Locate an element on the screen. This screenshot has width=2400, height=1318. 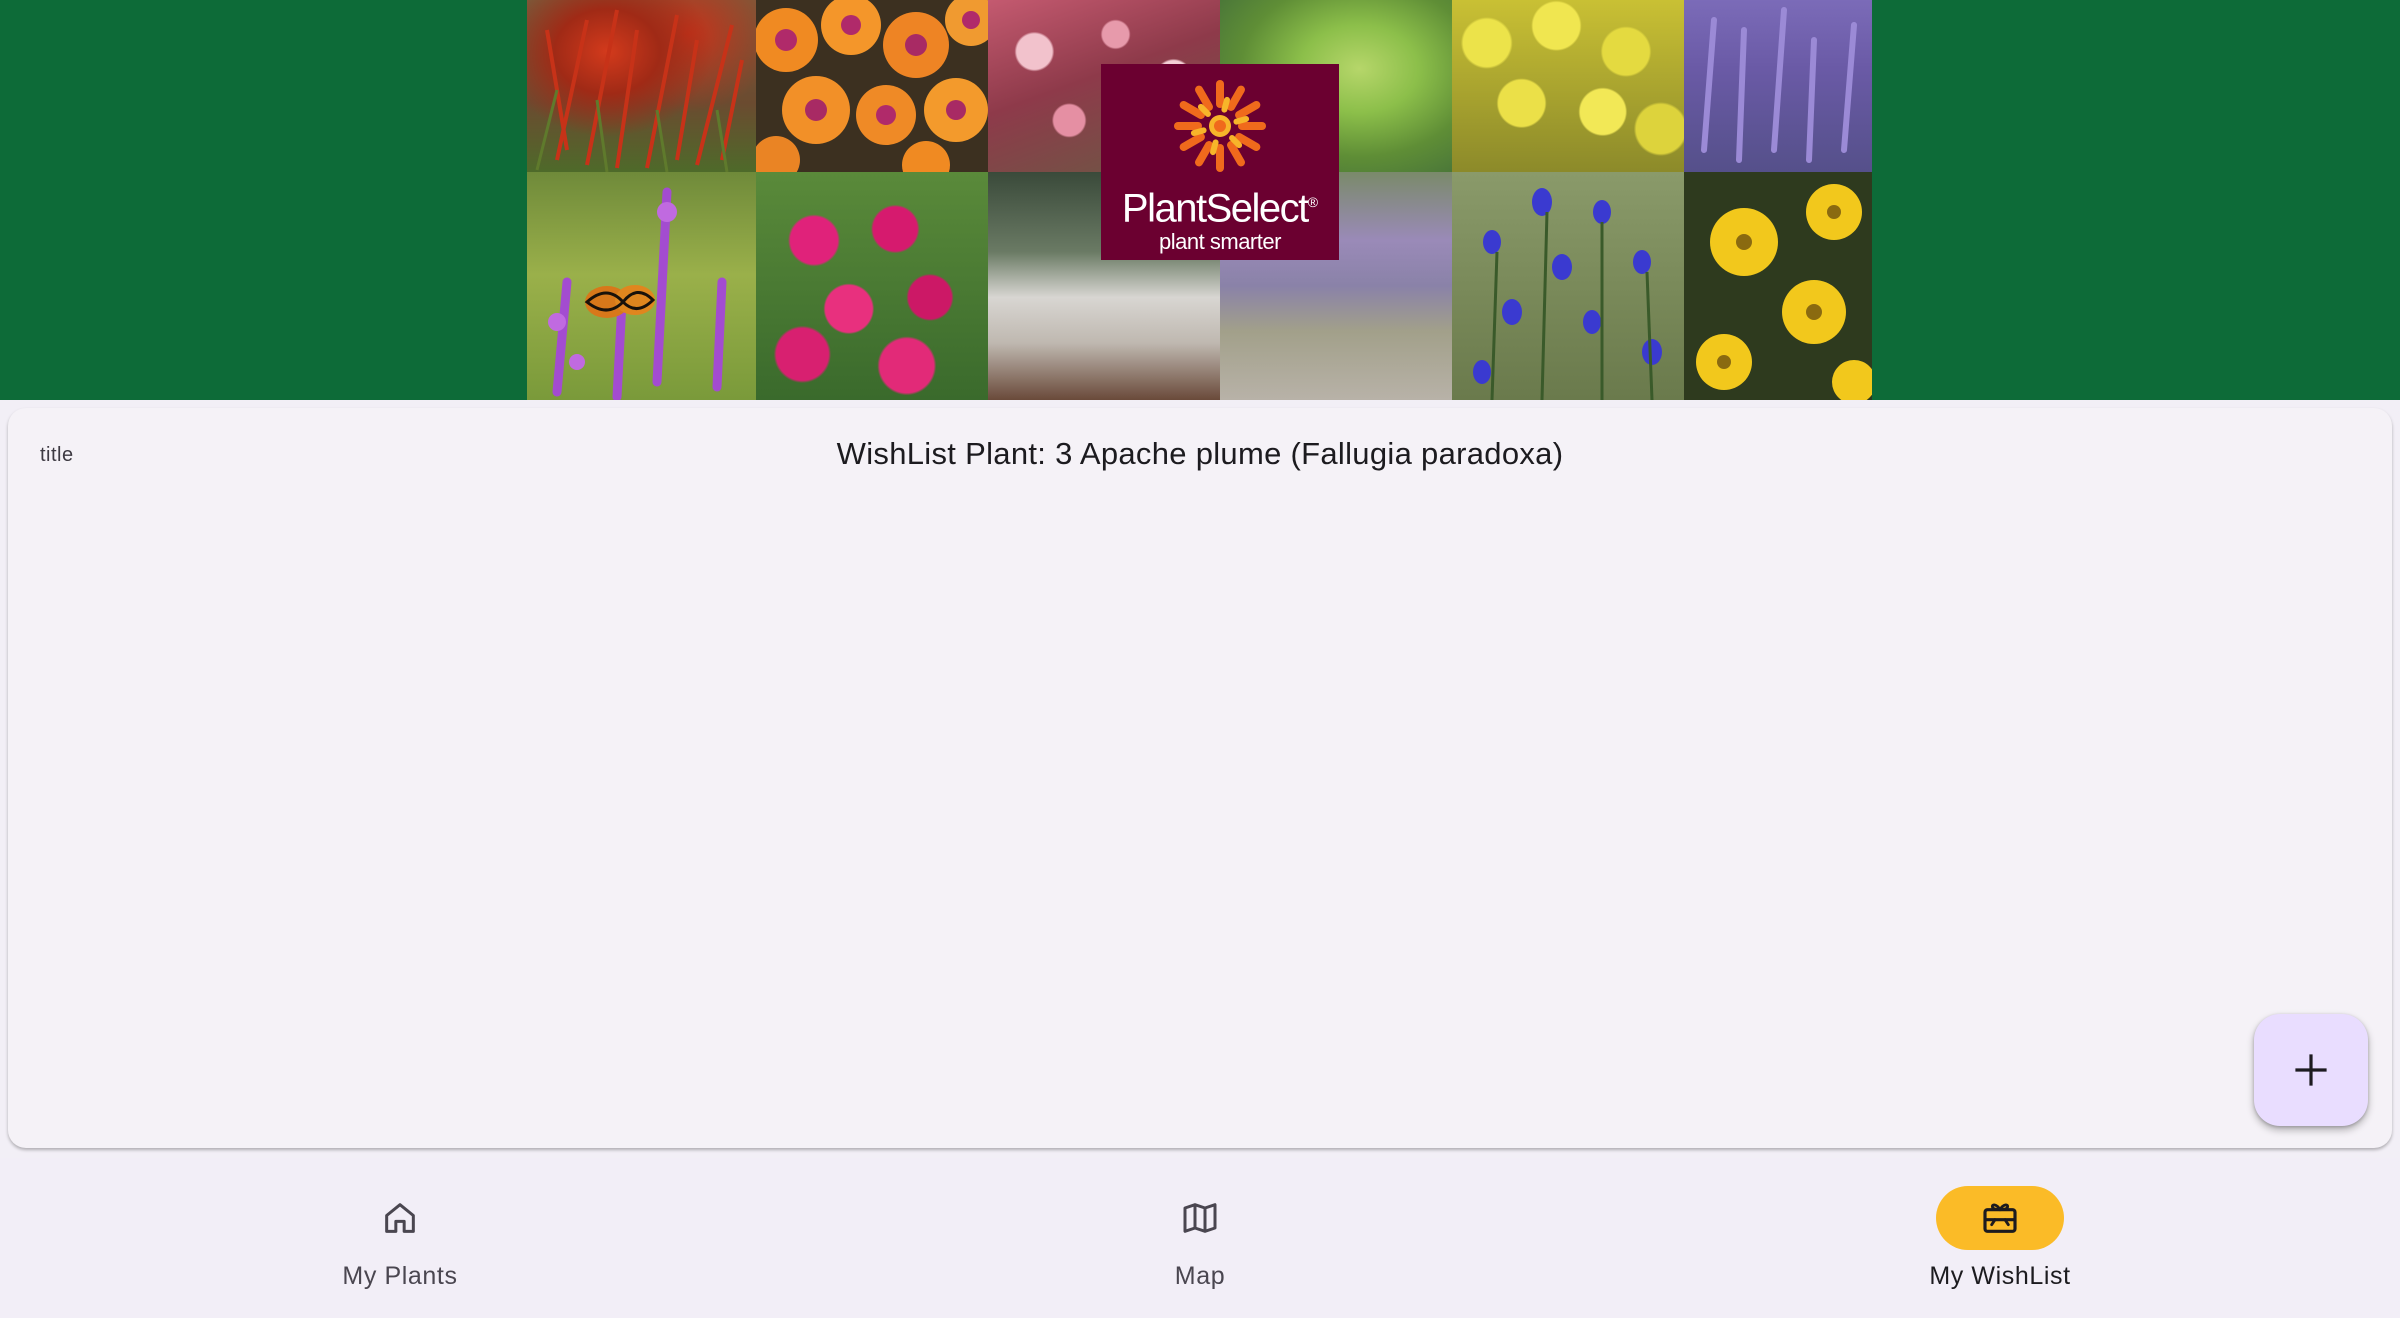
plus-icon is located at coordinates (2311, 1070).